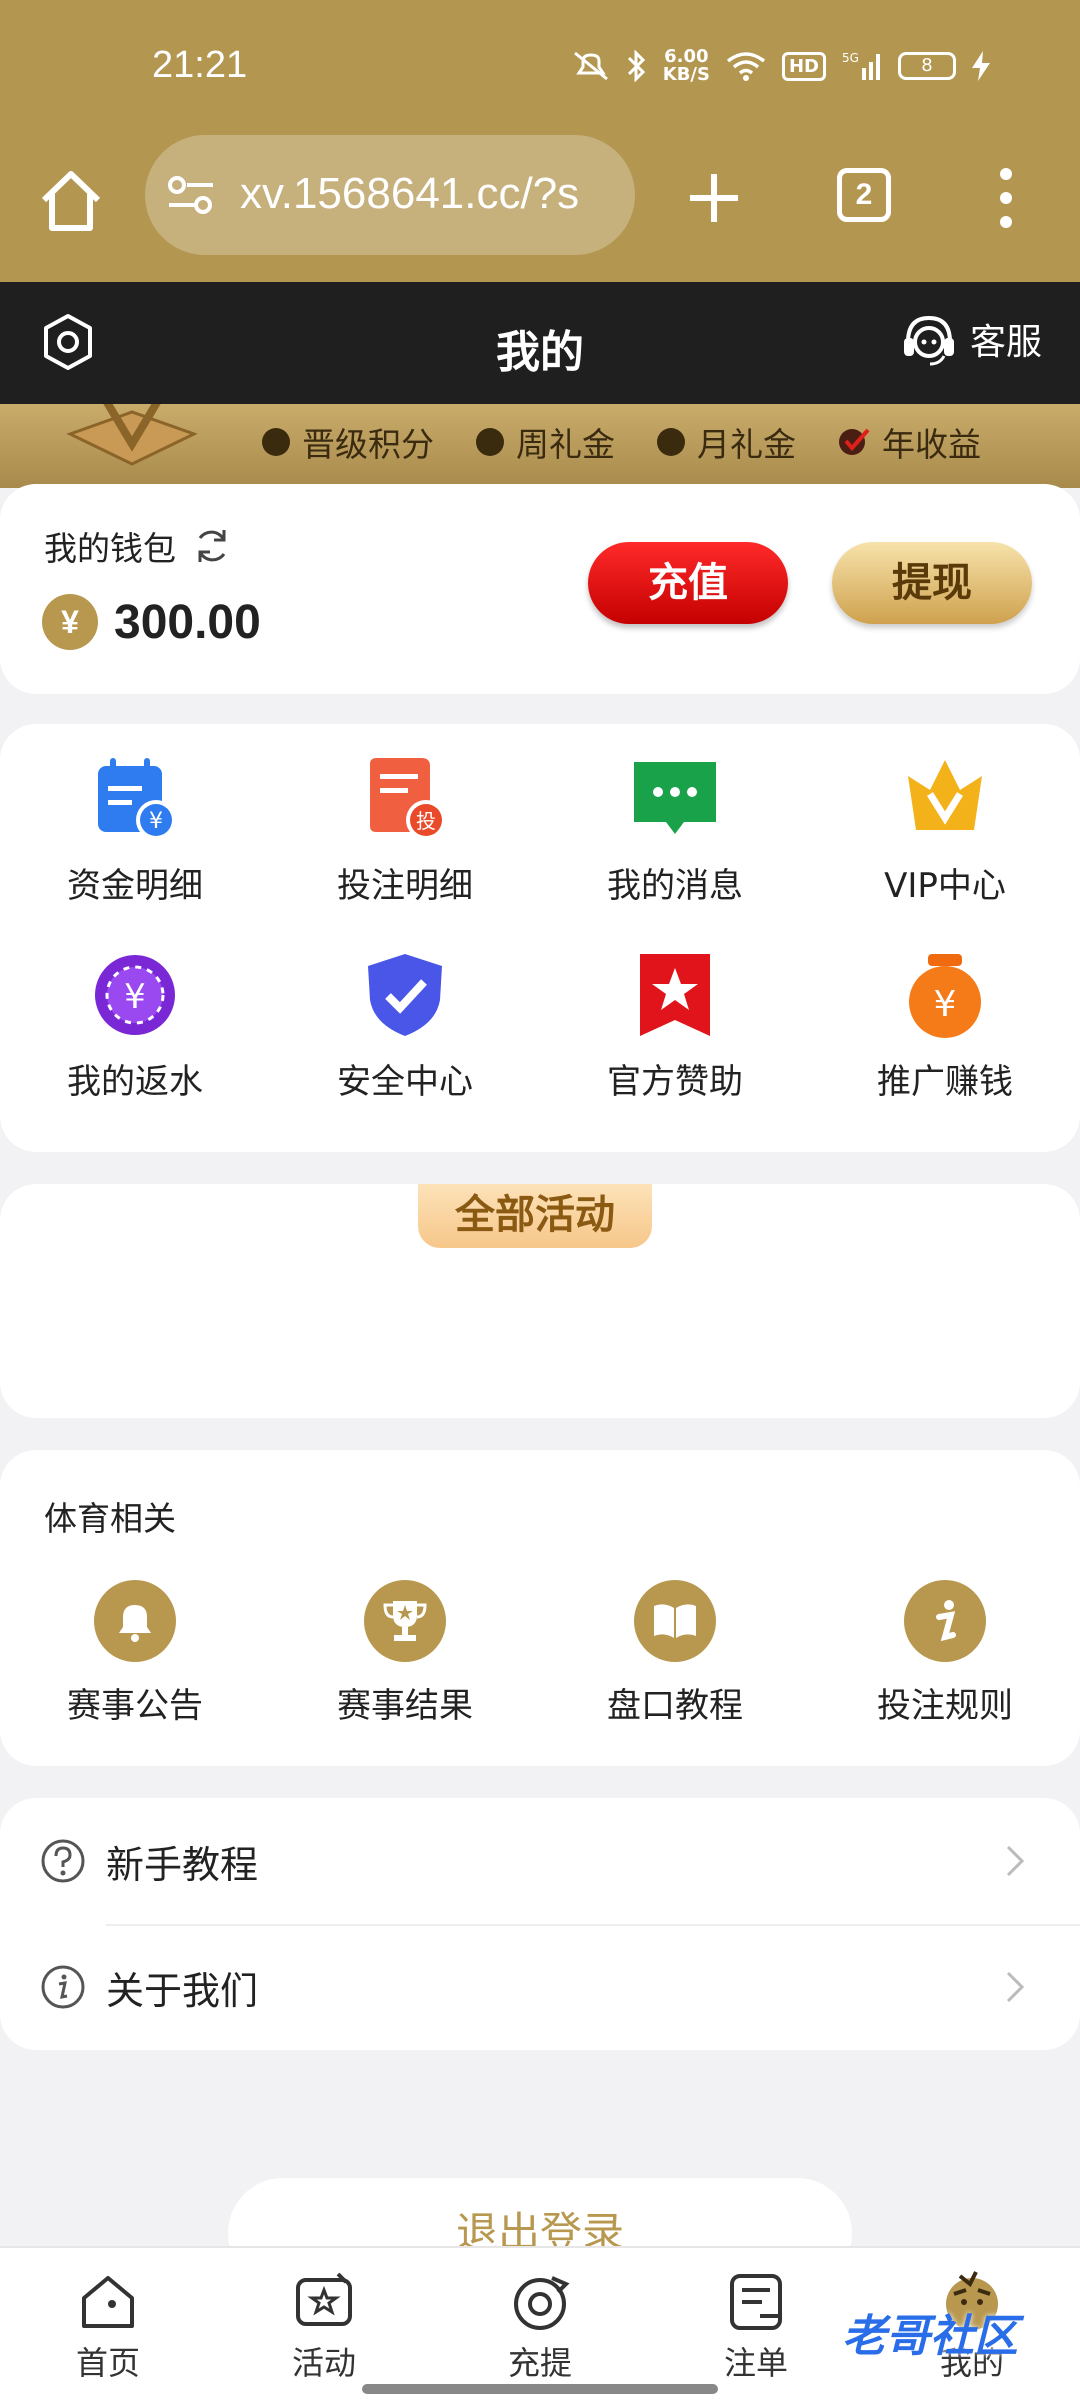  I want to click on sport-item-tutorial: 盘口教程, so click(675, 1653).